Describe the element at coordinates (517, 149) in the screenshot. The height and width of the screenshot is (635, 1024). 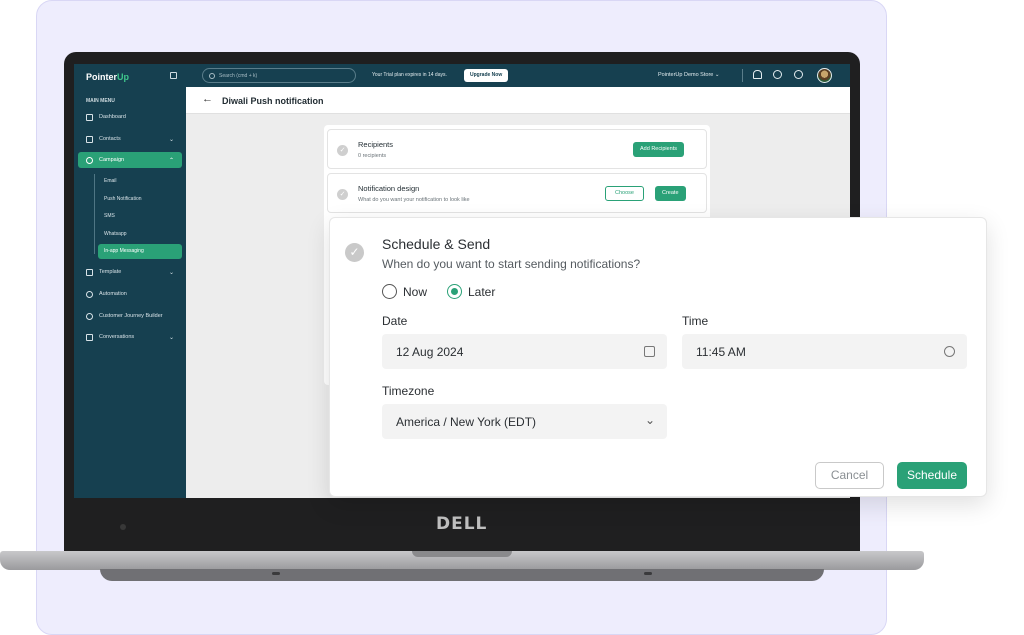
I see `recipients-step: ✓ Recipients 0 recipients Add Recipients` at that location.